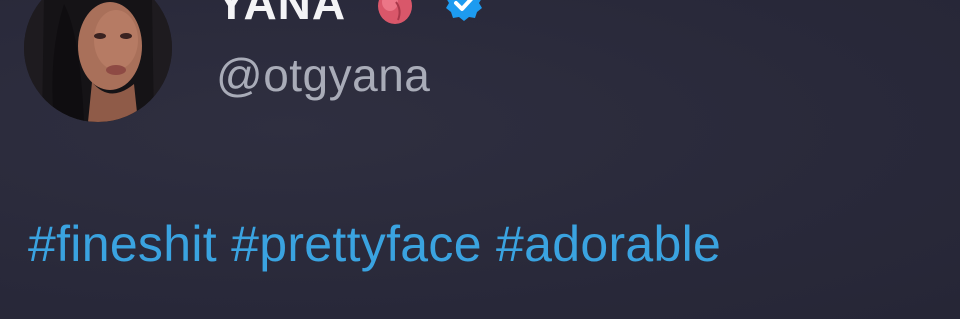 The image size is (960, 319). I want to click on display-name: YANA, so click(281, 14).